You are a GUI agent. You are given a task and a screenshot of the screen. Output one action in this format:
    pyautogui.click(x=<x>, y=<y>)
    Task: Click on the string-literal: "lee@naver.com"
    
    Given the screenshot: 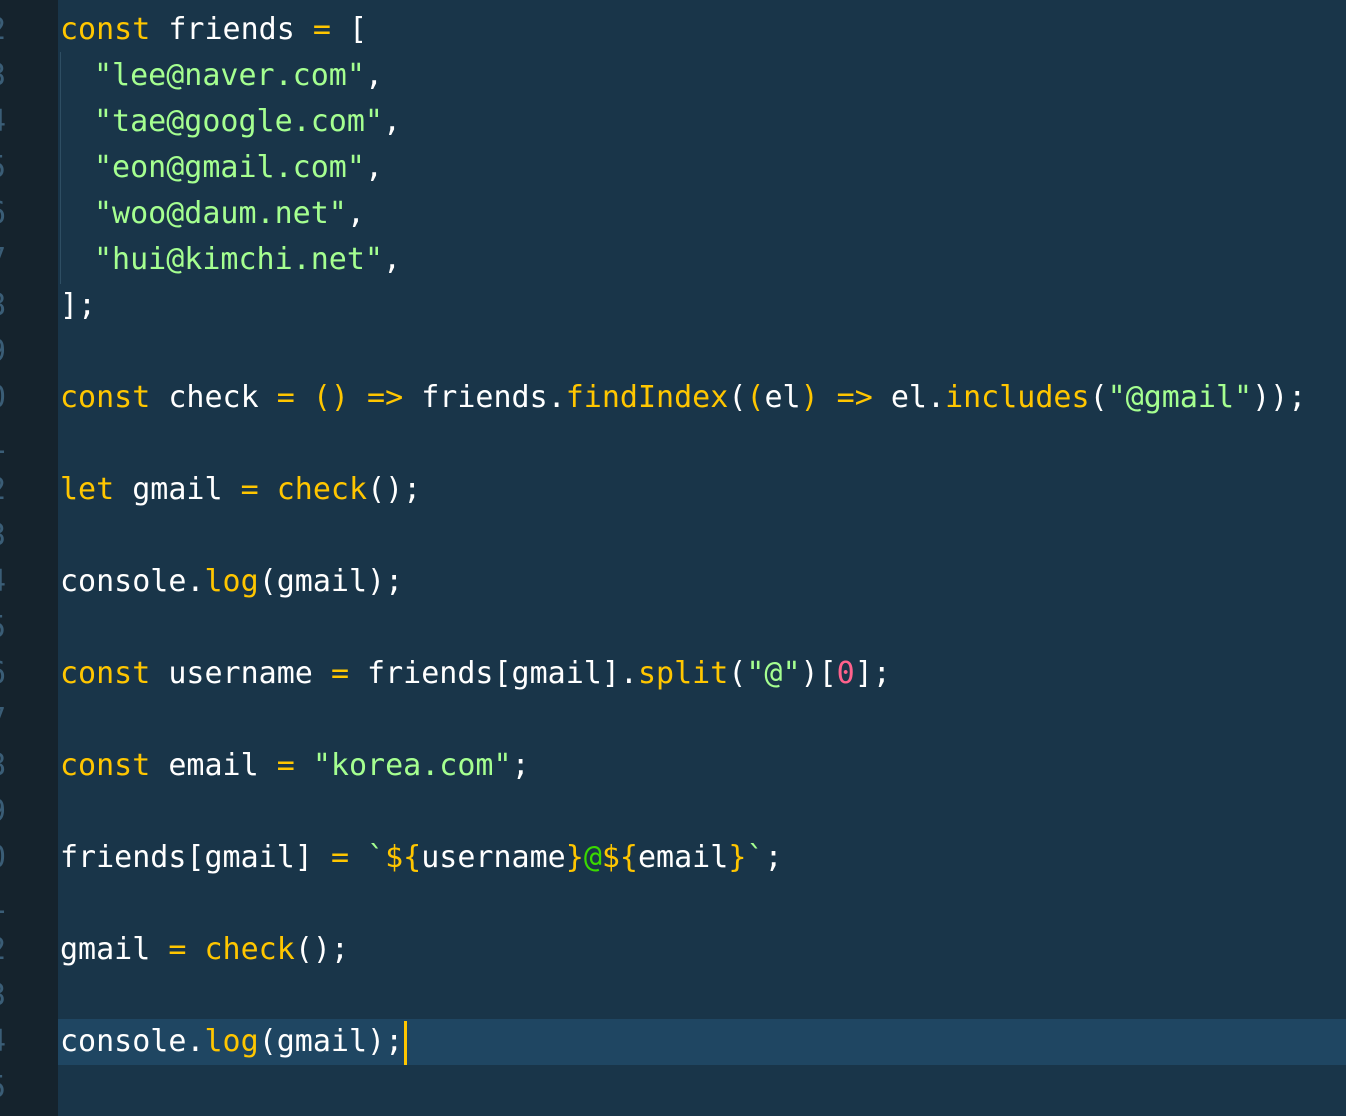 What is the action you would take?
    pyautogui.click(x=229, y=75)
    